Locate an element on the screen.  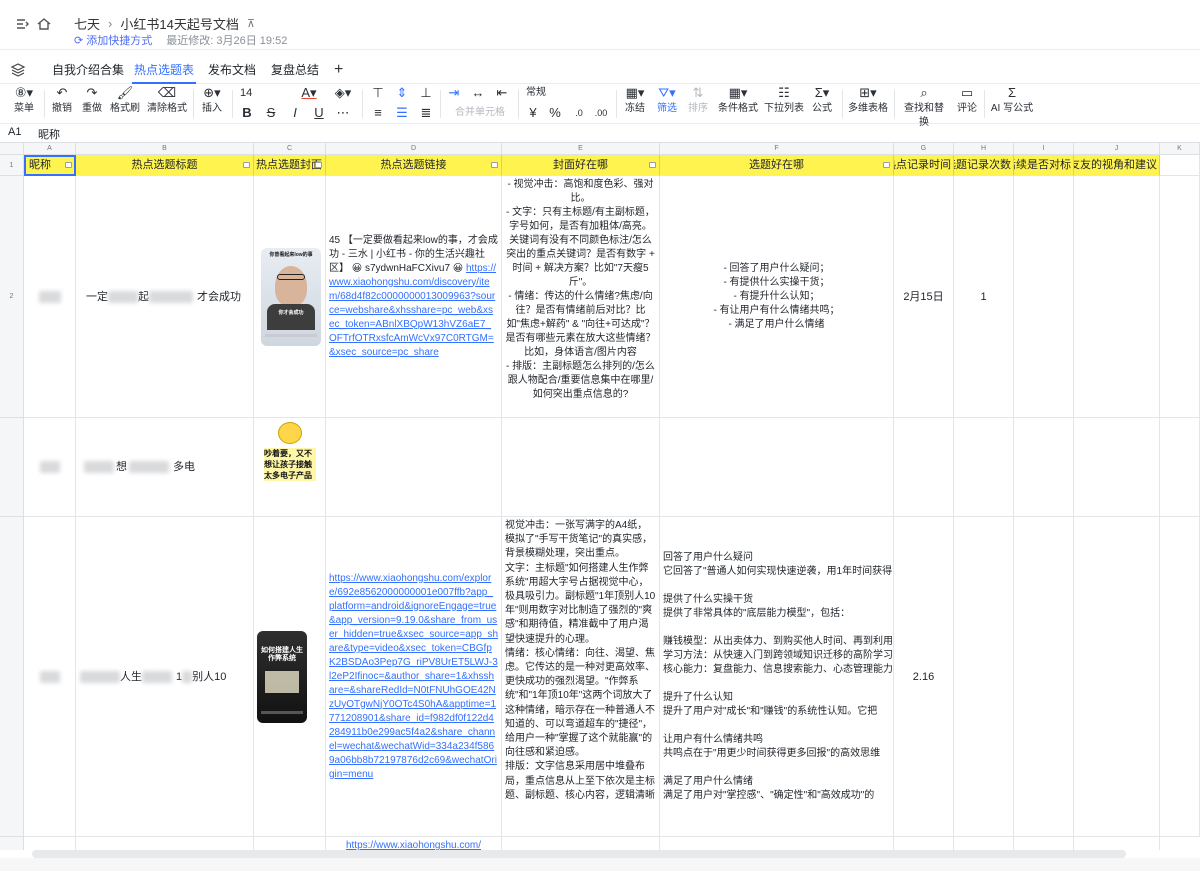
sort-button: ⇅ 排序 is located at coordinates (698, 100).